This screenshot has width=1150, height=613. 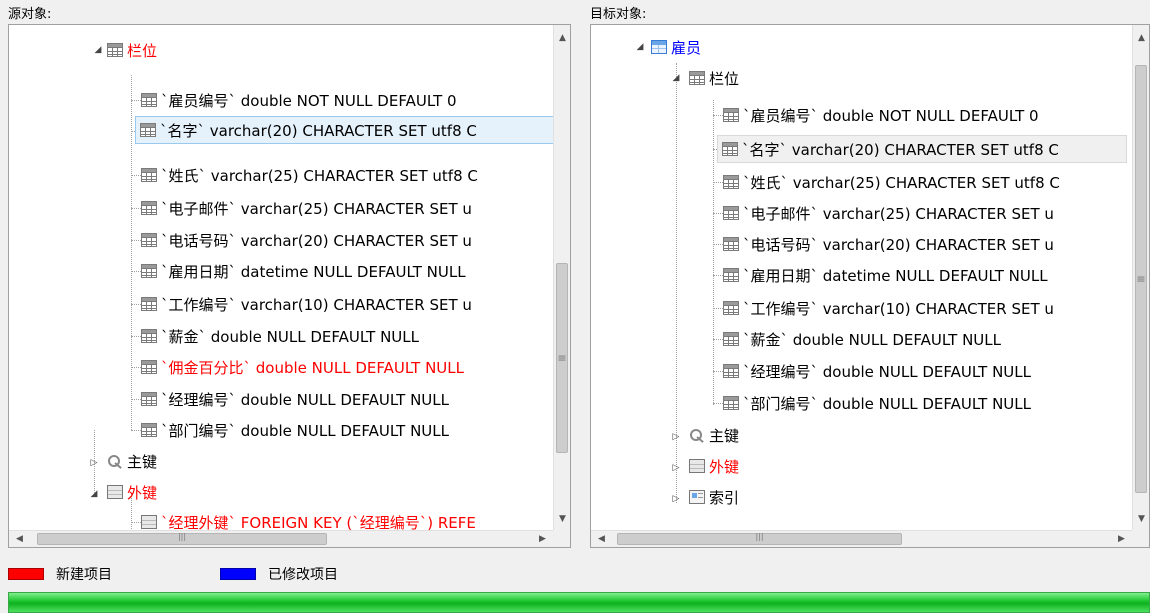 I want to click on index-icon, so click(x=697, y=497).